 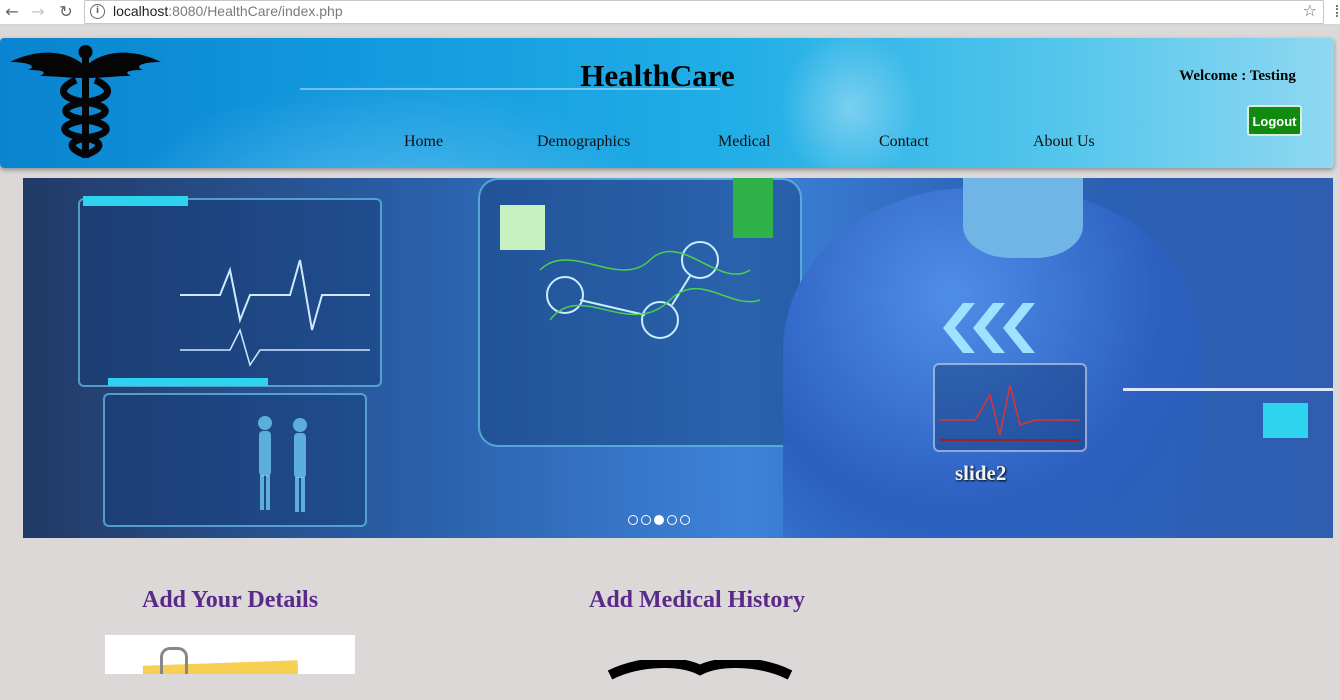 I want to click on menu-icon, so click(x=1338, y=11).